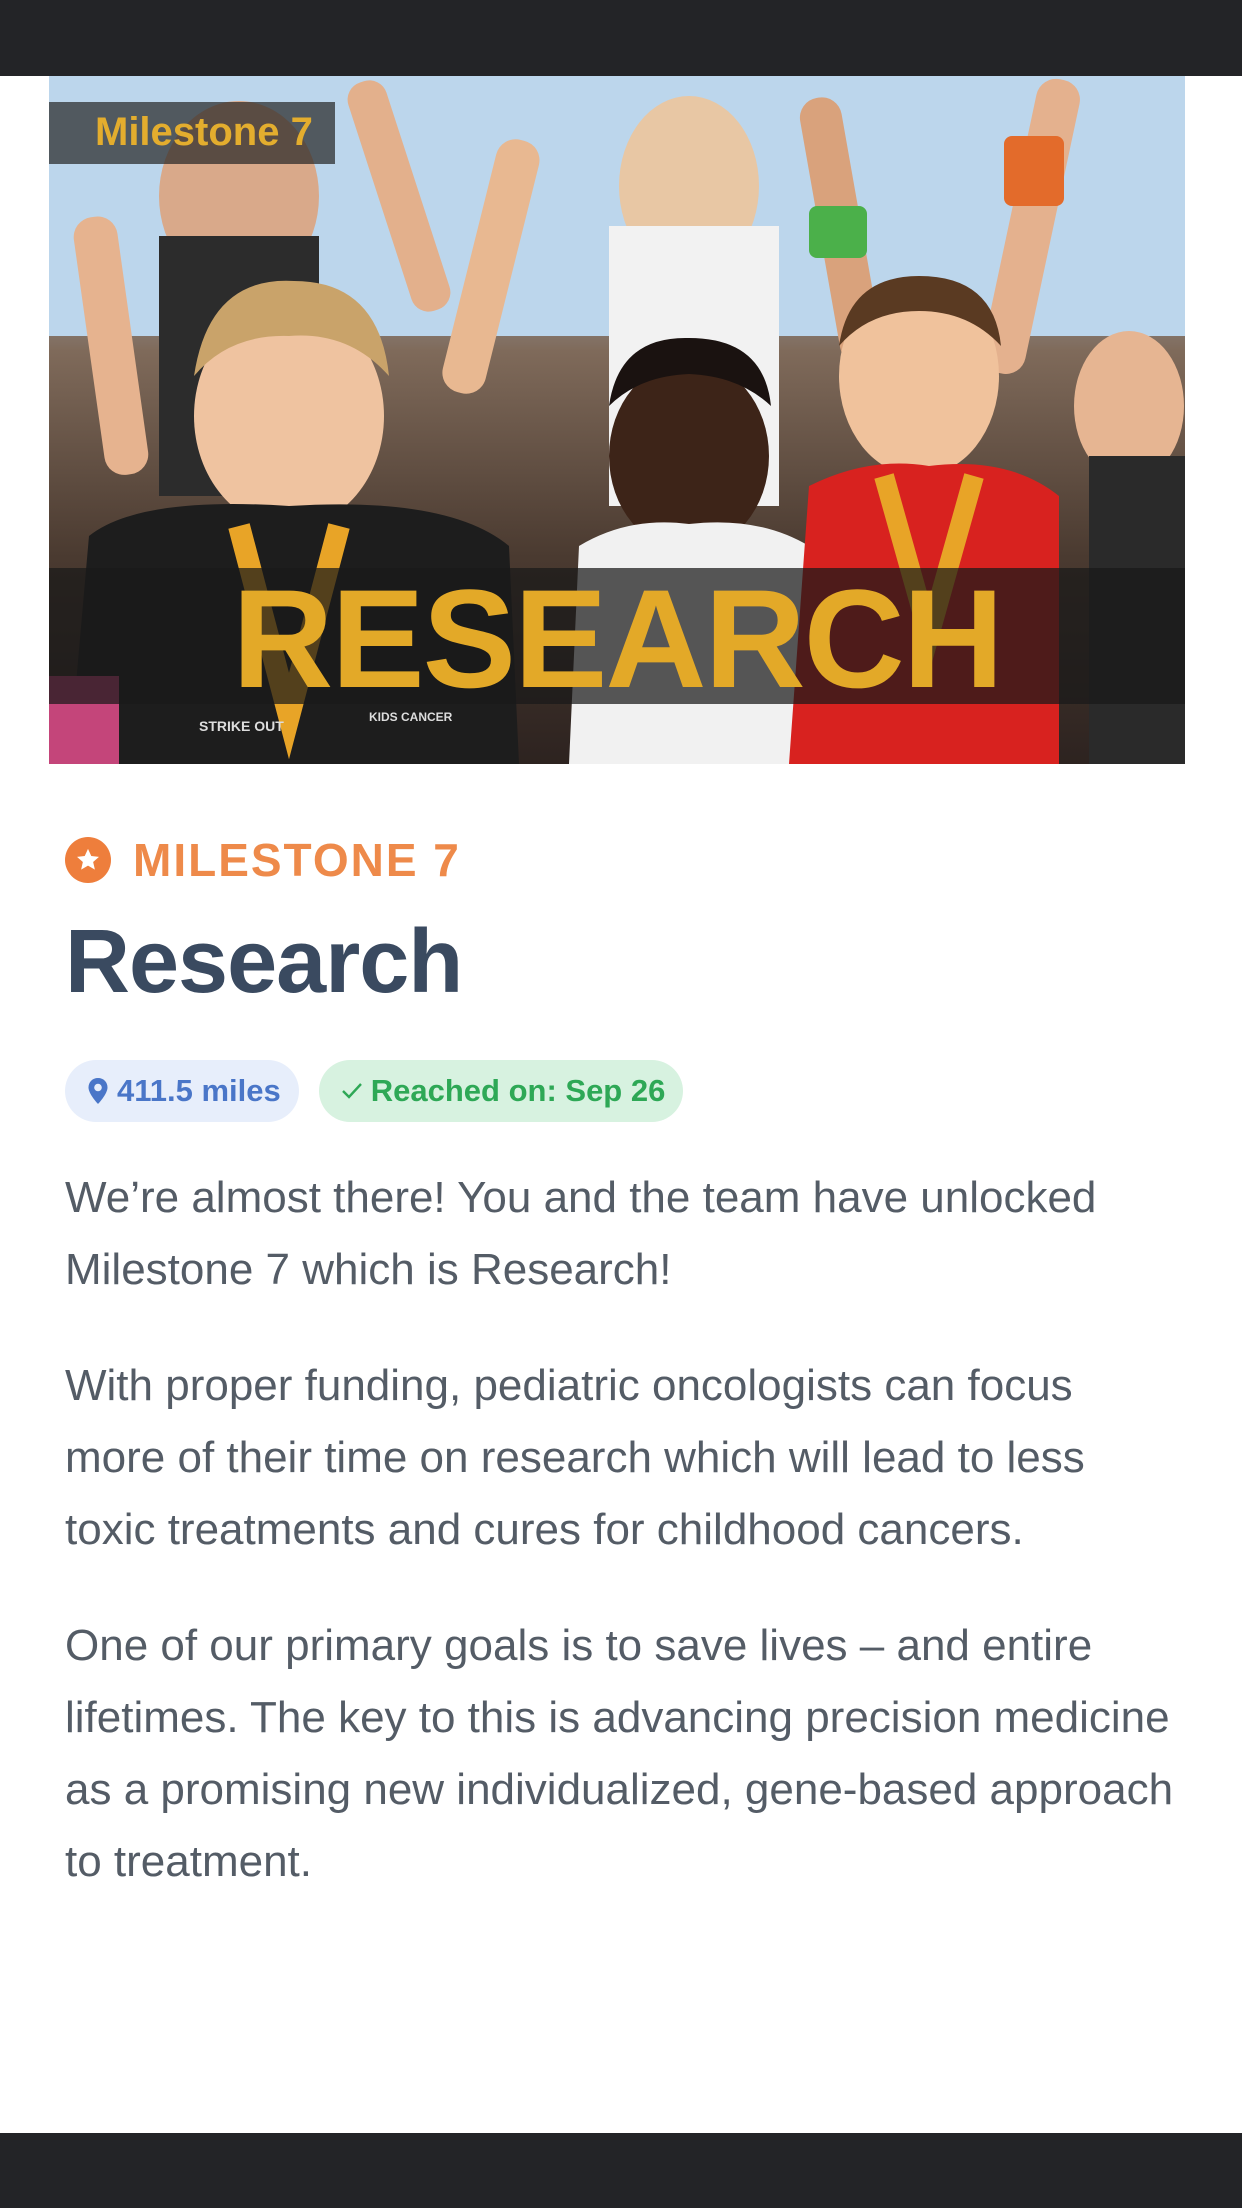  Describe the element at coordinates (518, 1090) in the screenshot. I see `reached-date: Reached on: Sep 26` at that location.